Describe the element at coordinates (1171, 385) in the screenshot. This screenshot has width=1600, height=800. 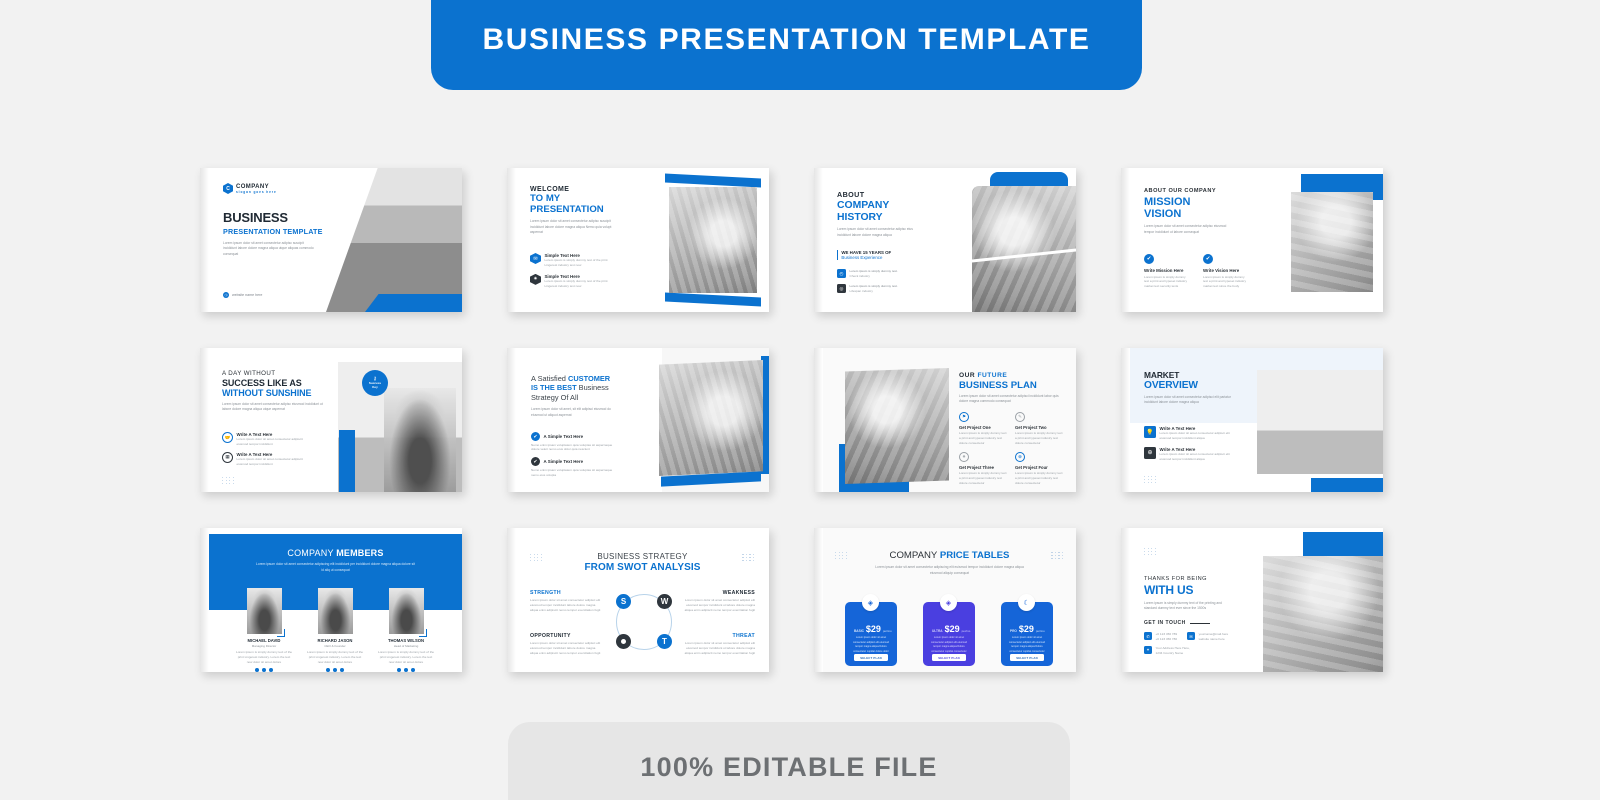
I see `slide-8-title-blue: OVERVIEW` at that location.